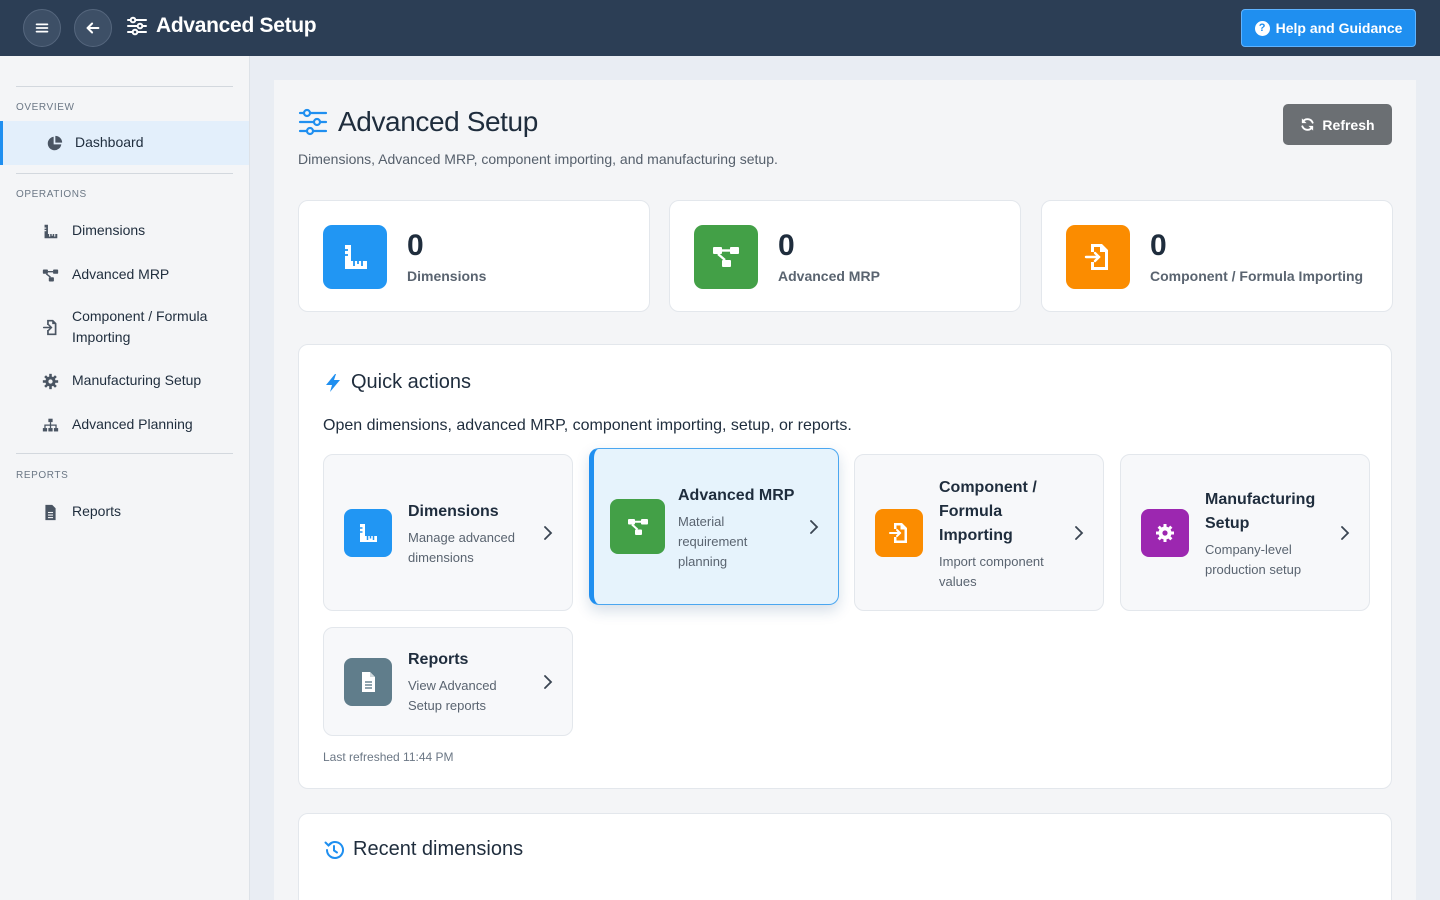 Image resolution: width=1440 pixels, height=900 pixels. I want to click on bolt-icon, so click(333, 382).